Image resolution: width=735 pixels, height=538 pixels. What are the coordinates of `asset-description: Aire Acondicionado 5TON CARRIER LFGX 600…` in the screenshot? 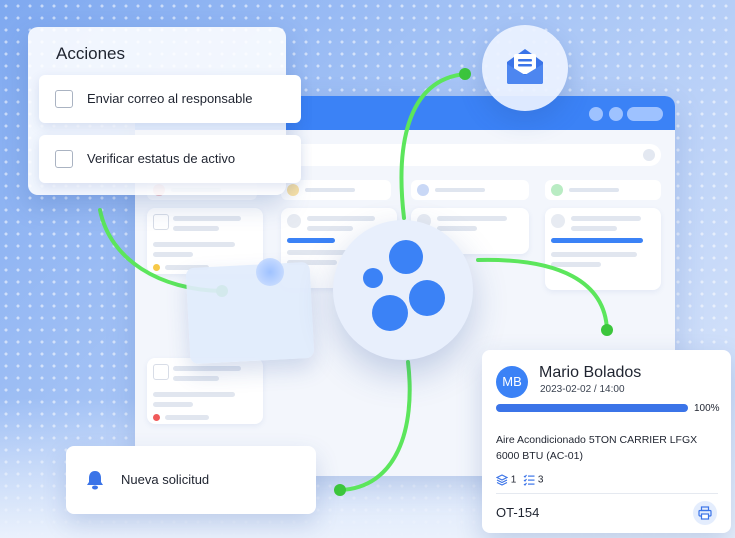 It's located at (597, 448).